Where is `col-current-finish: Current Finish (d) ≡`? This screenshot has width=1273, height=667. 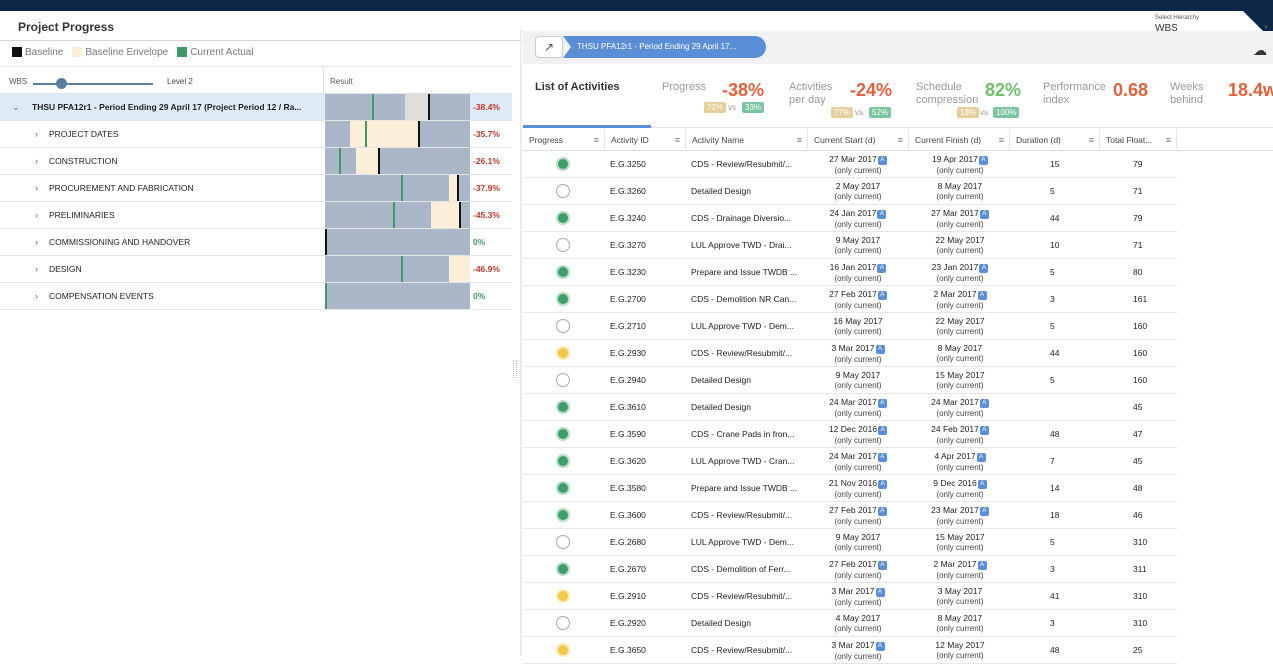
col-current-finish: Current Finish (d) ≡ is located at coordinates (958, 140).